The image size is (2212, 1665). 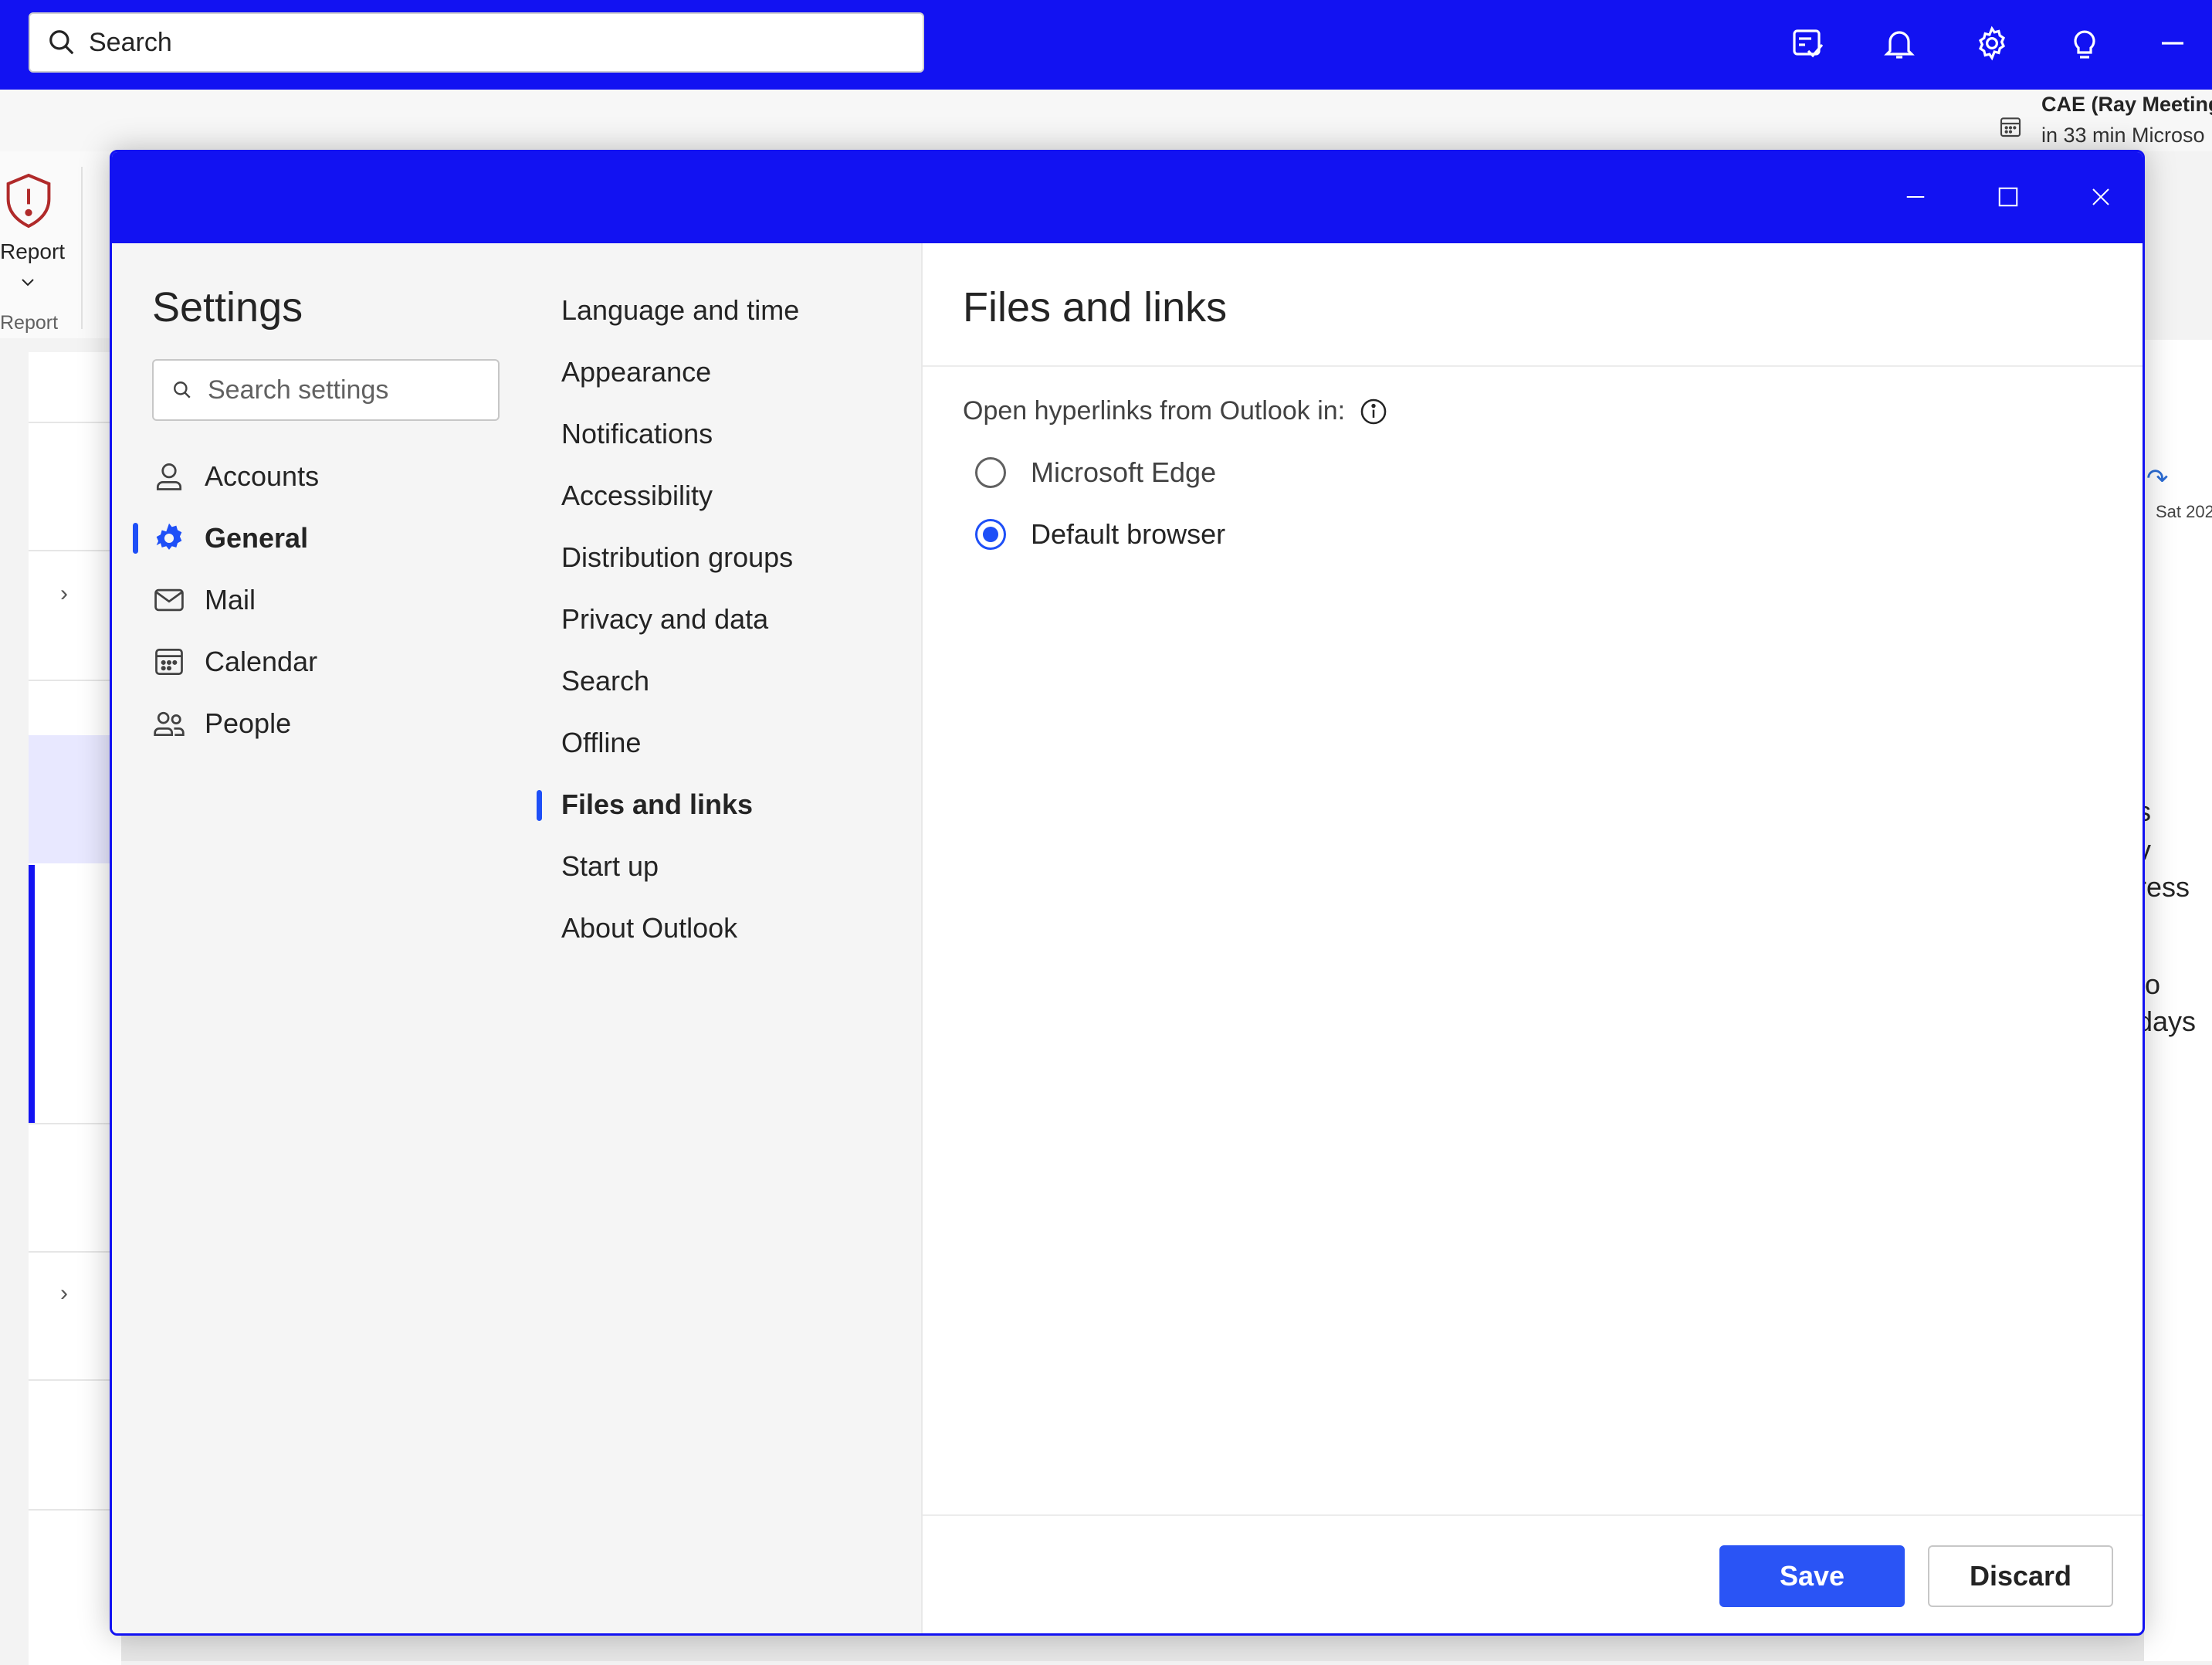 What do you see at coordinates (248, 723) in the screenshot?
I see `category-label: People` at bounding box center [248, 723].